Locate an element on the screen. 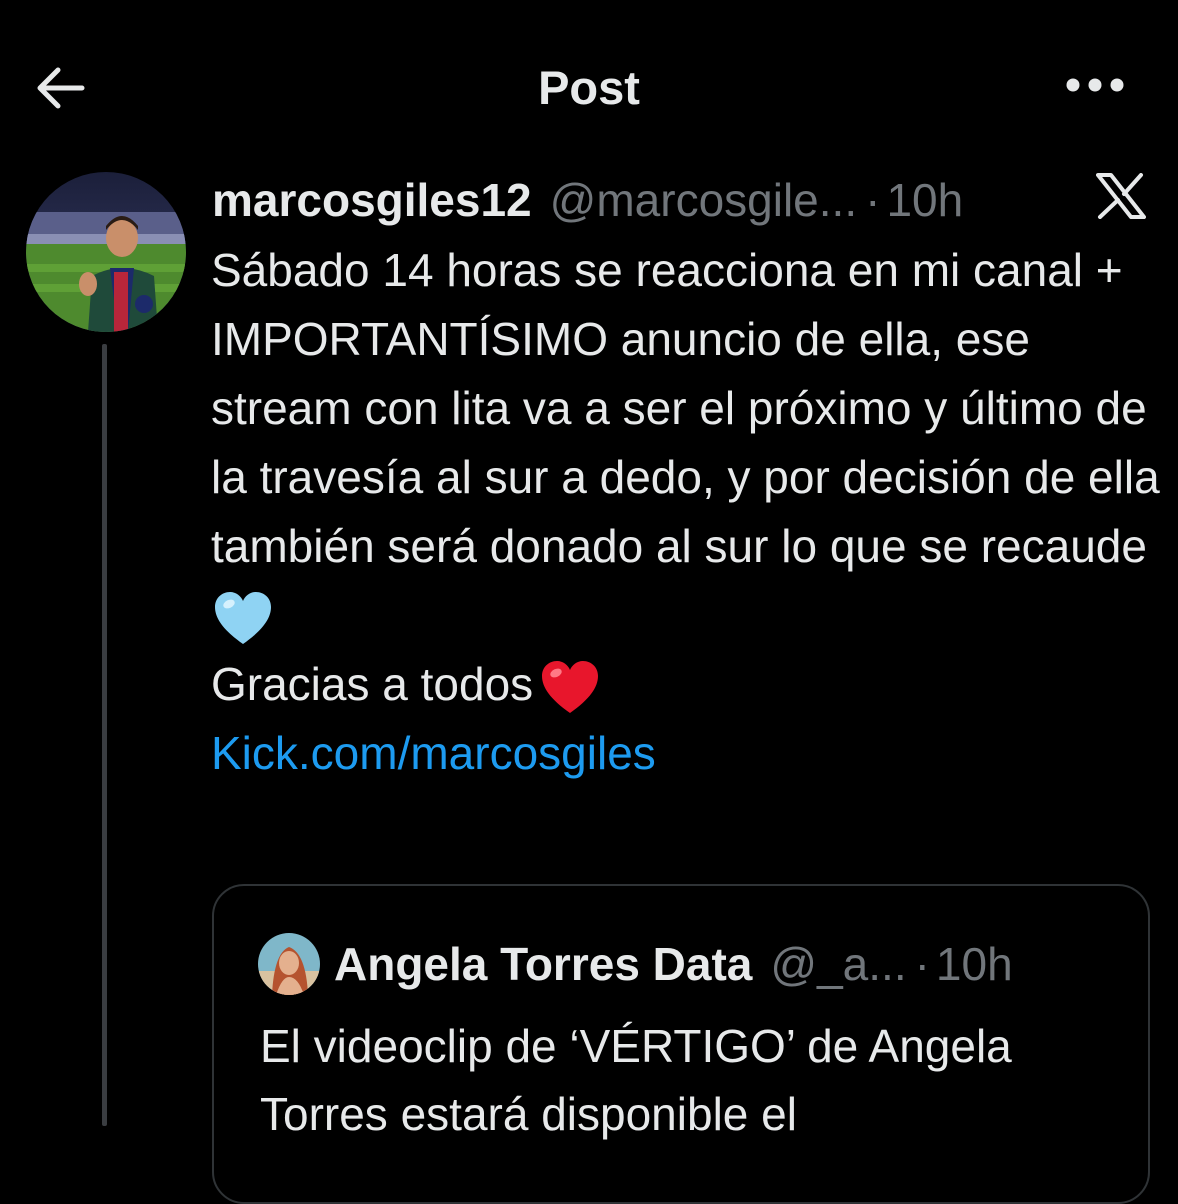 This screenshot has height=1204, width=1178. thanks-line: Gracias a todos is located at coordinates (686, 684).